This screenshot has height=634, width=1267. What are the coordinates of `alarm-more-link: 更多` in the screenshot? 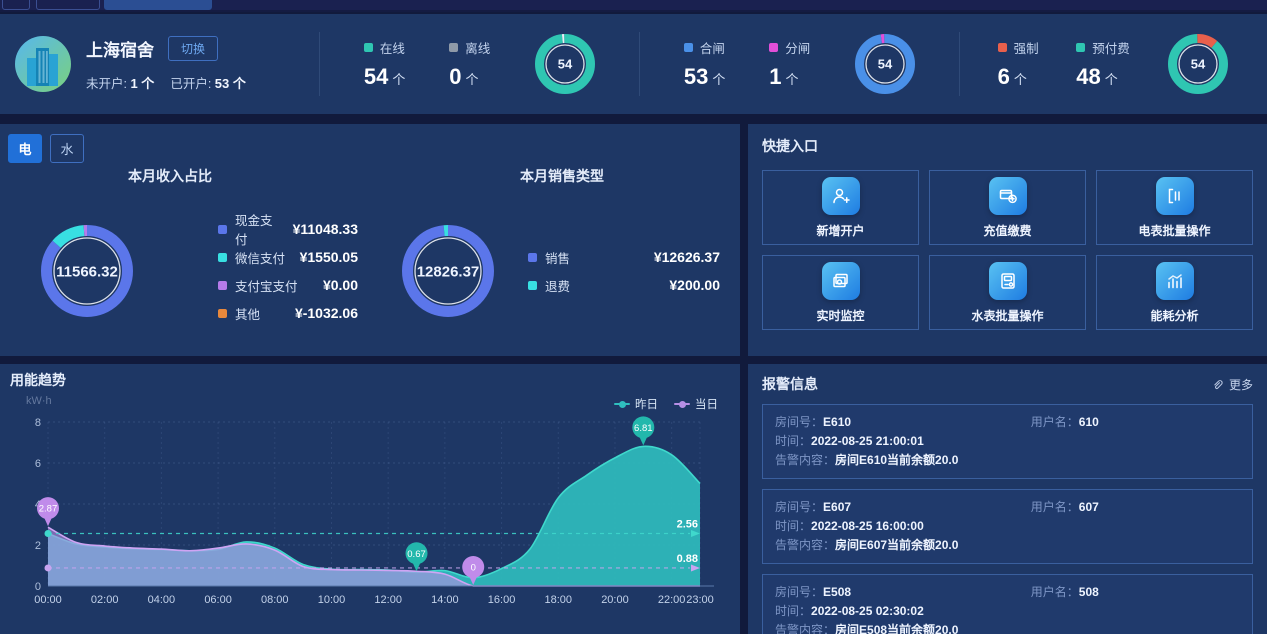 It's located at (1232, 384).